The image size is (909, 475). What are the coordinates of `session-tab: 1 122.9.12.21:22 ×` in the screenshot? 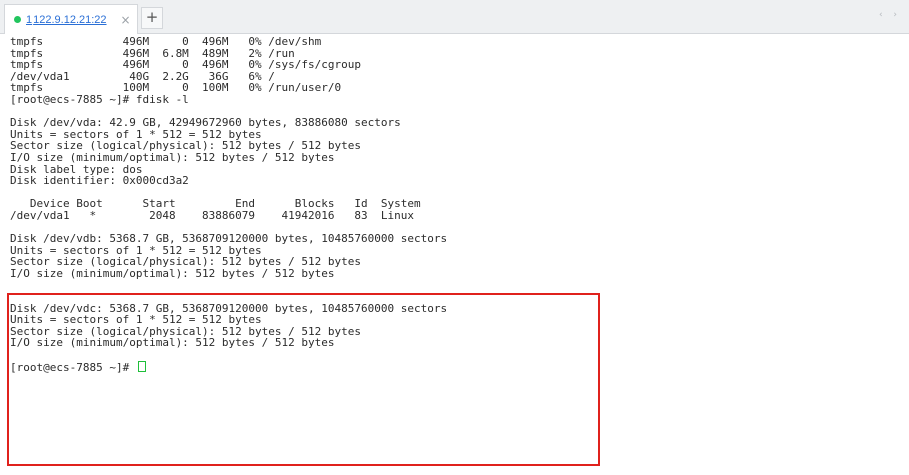 It's located at (71, 19).